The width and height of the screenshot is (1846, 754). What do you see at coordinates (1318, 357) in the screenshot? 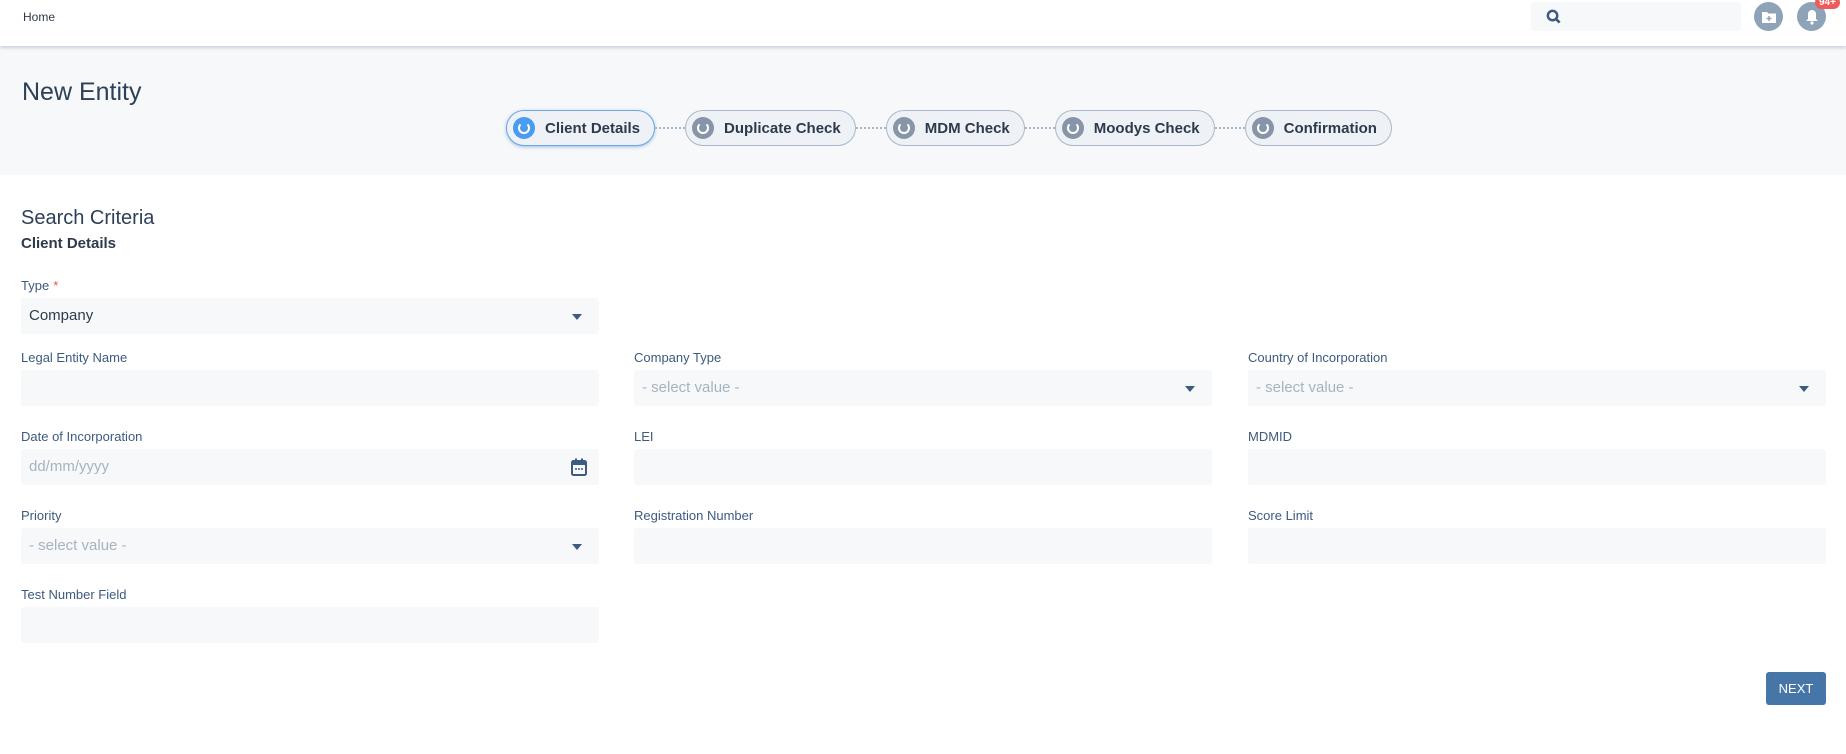
I see `country-label: Country of Incorporation` at bounding box center [1318, 357].